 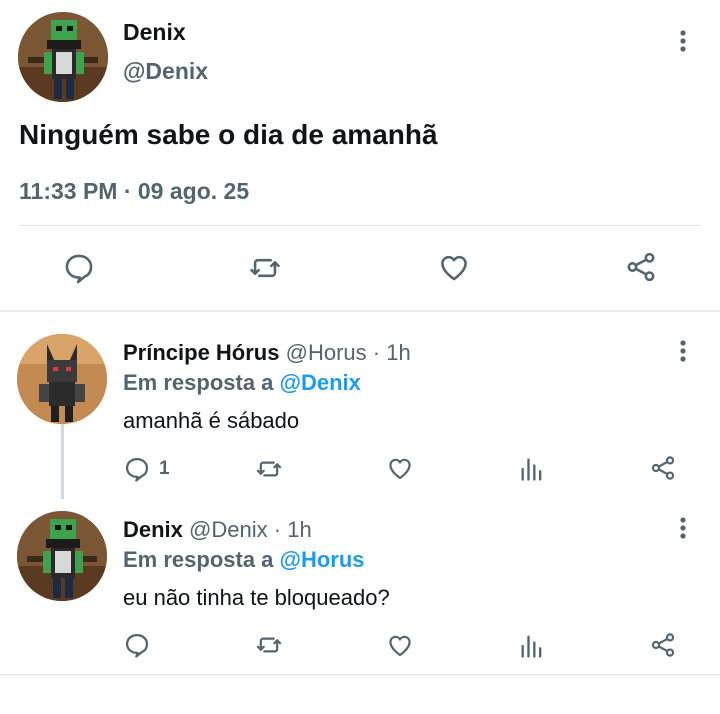 I want to click on bottom-divider, so click(x=360, y=674).